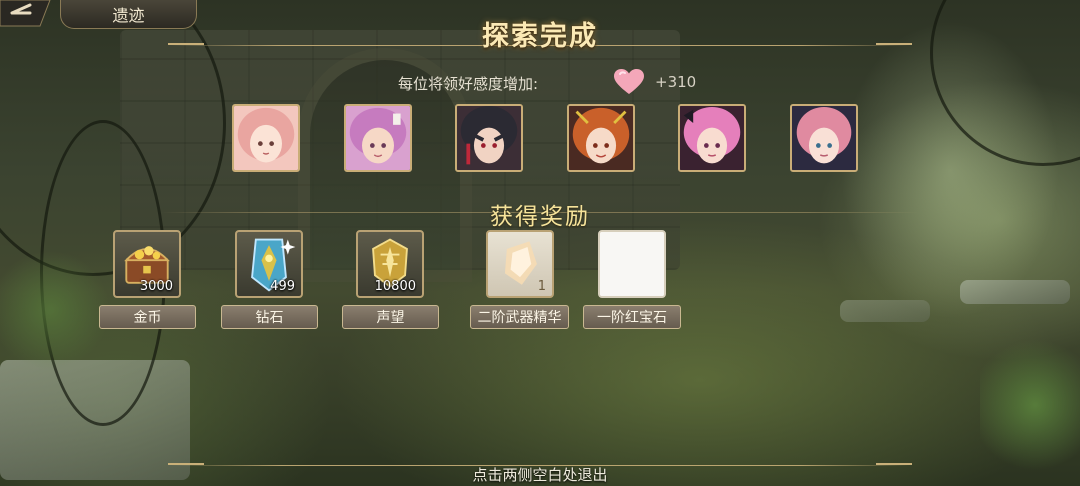 This screenshot has width=1080, height=486. I want to click on reward-item-gold: 3000, so click(147, 264).